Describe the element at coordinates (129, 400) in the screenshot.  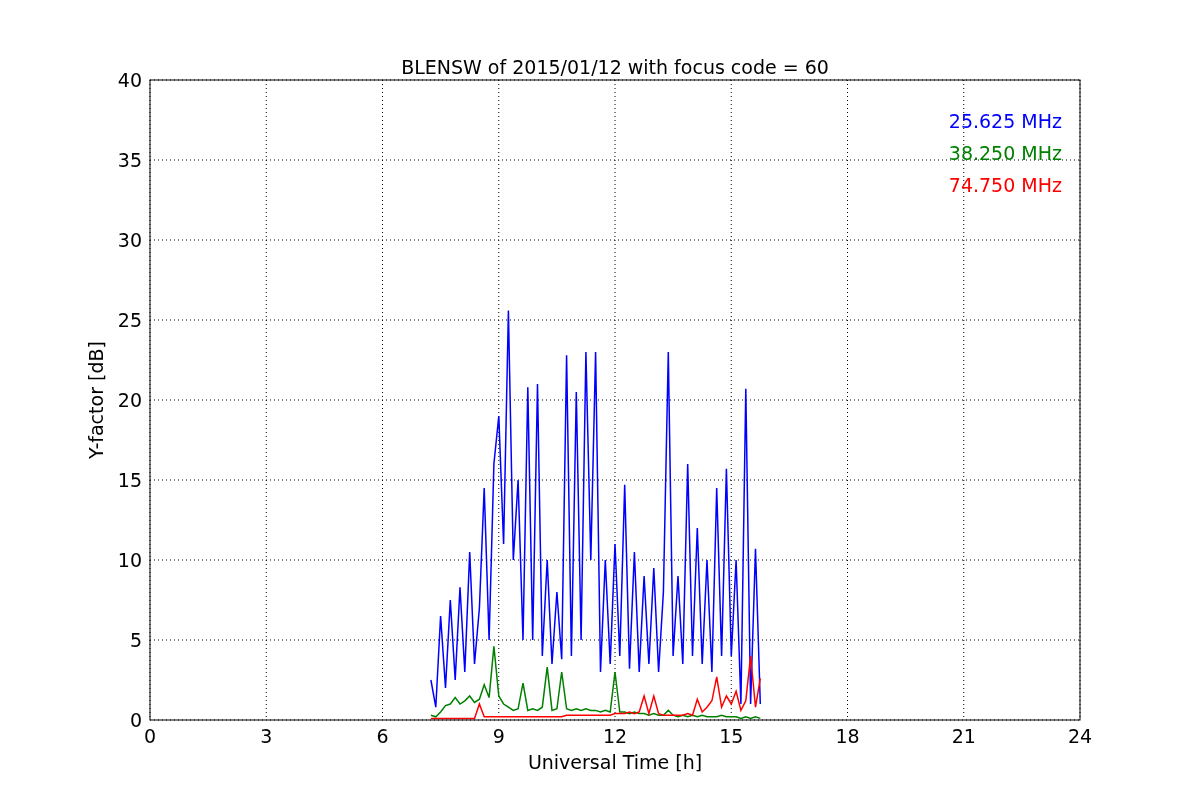
I see `y-tick-label: 20` at that location.